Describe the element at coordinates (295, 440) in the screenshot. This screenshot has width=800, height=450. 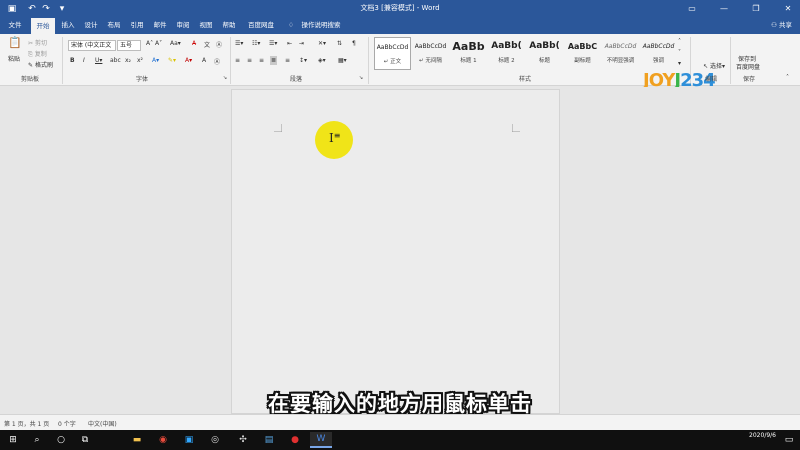
I see `record-icon: ●` at that location.